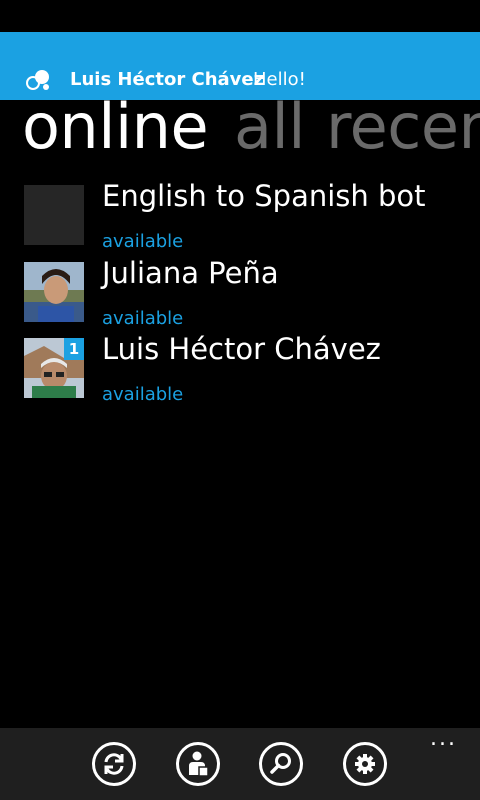 The height and width of the screenshot is (800, 480). I want to click on refresh-button, so click(114, 764).